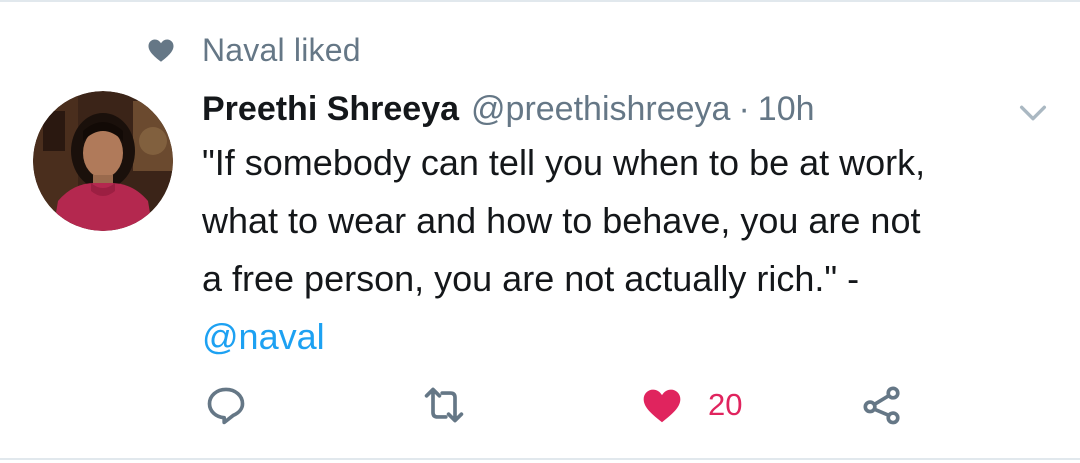 The image size is (1080, 463). I want to click on avatar, so click(103, 161).